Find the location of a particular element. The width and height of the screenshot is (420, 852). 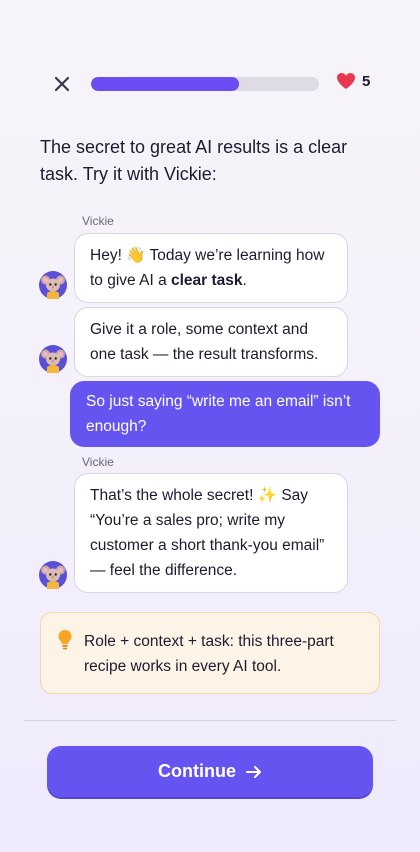

continue-button: Continue is located at coordinates (210, 771).